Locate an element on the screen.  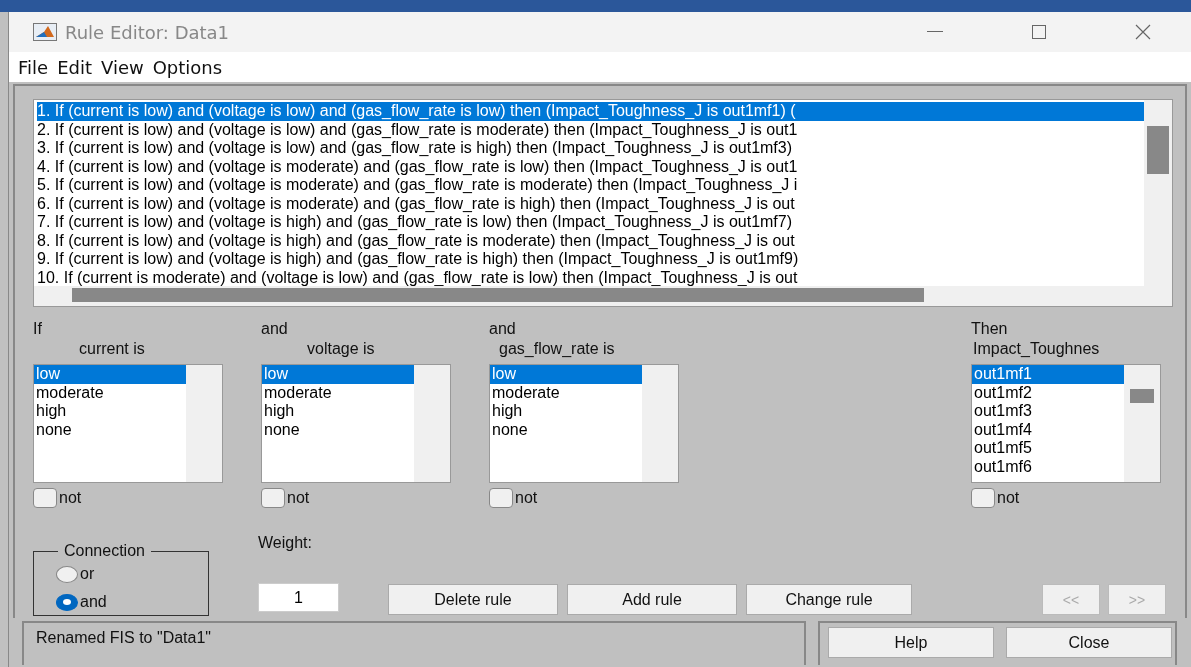
horizontal-scrollbar is located at coordinates (589, 296).